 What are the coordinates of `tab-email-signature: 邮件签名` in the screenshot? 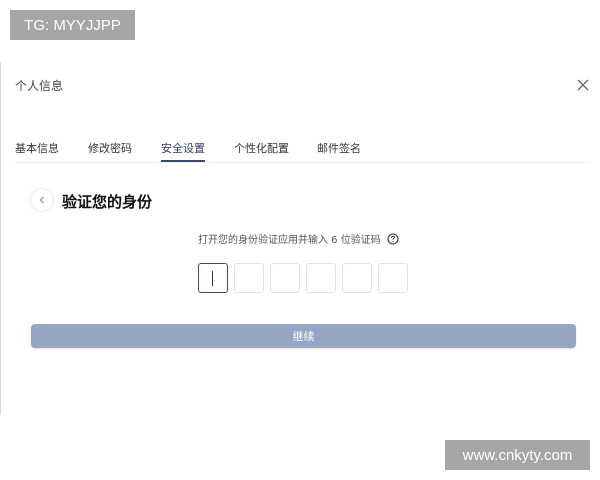 It's located at (339, 150).